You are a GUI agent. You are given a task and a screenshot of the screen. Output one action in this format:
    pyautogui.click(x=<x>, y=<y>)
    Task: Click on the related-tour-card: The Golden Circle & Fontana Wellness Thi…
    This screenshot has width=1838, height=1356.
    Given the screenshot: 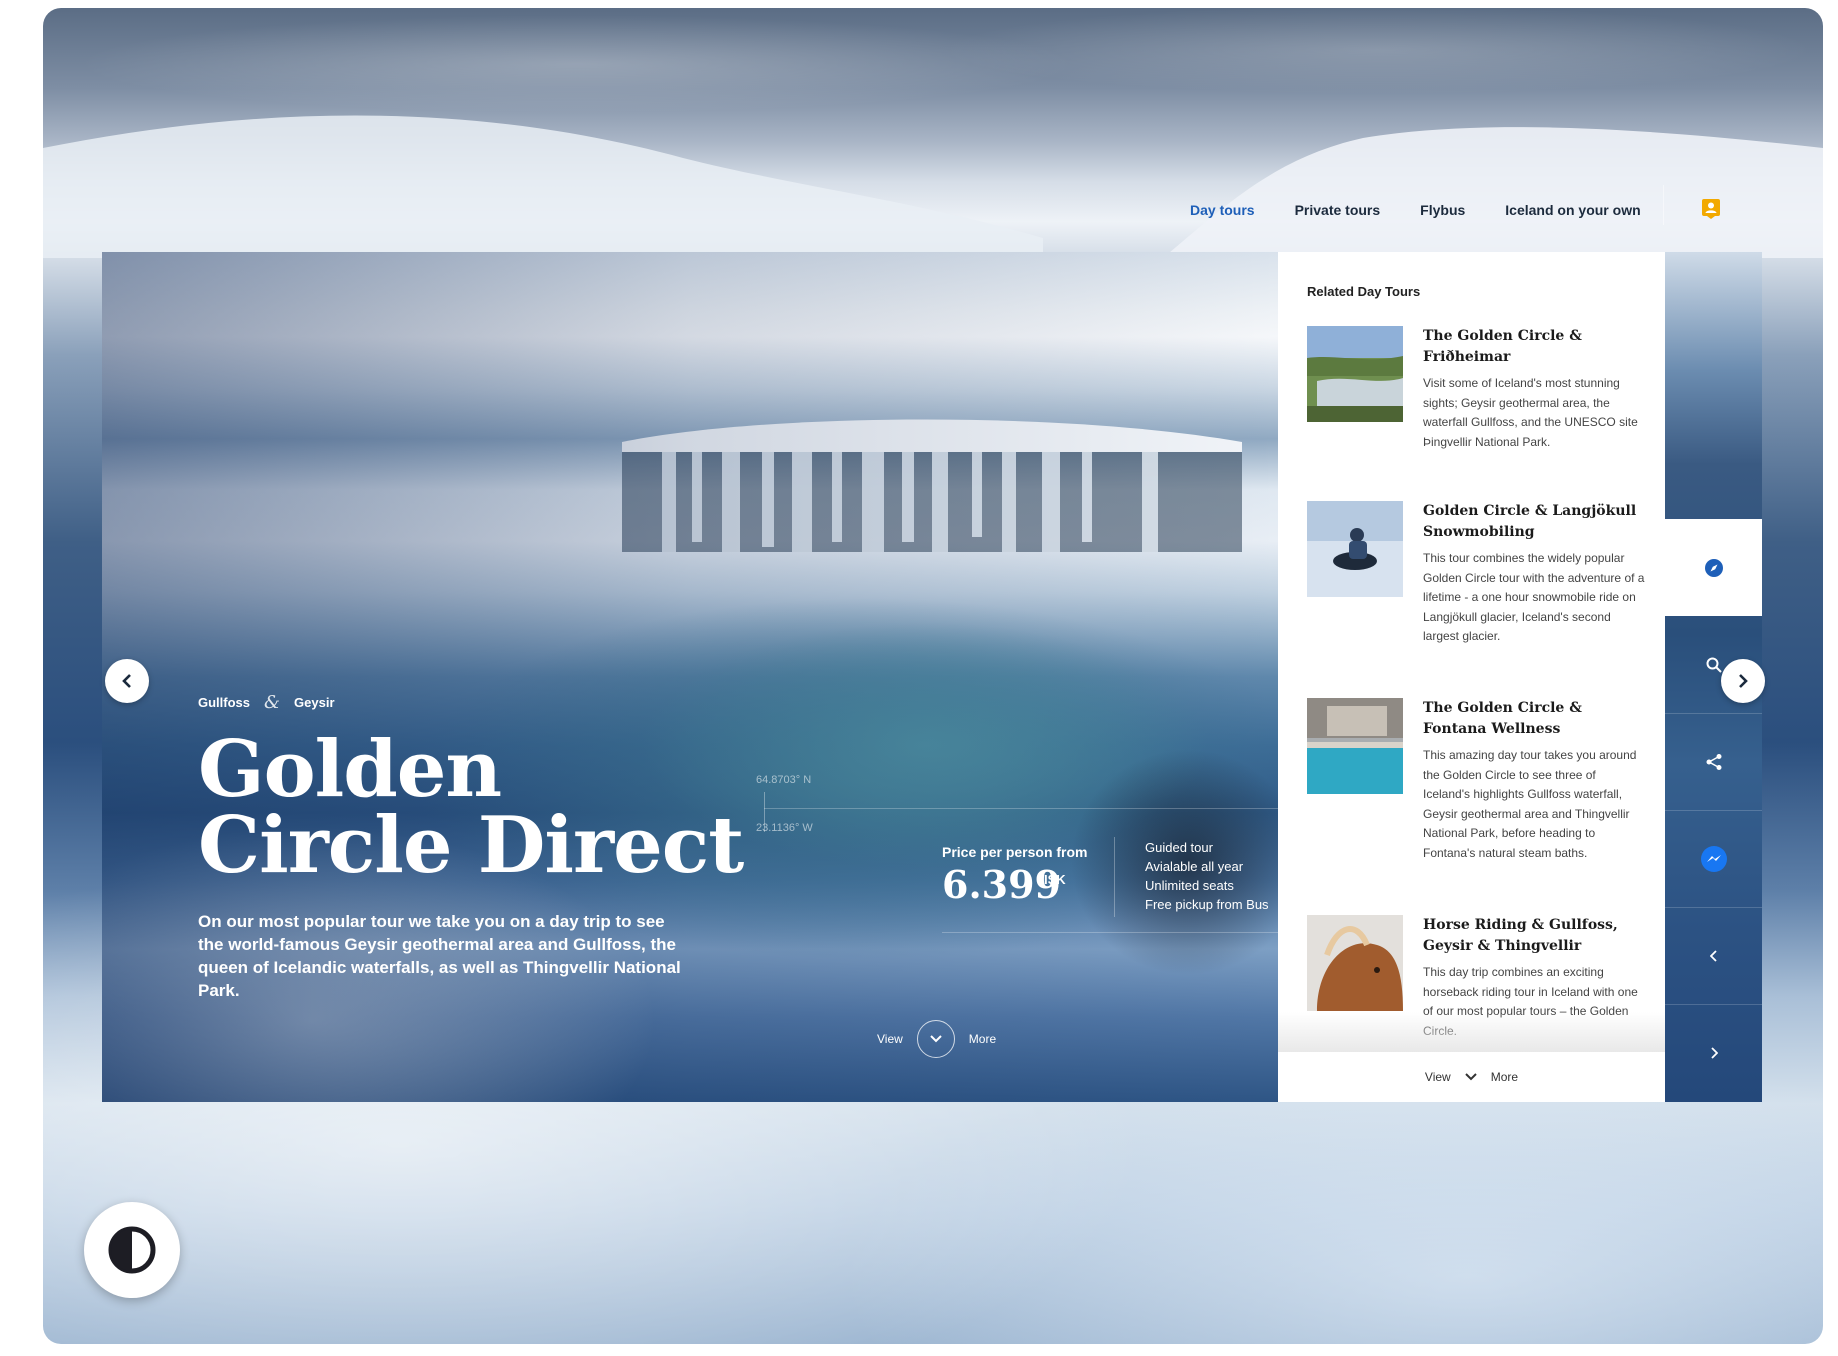 What is the action you would take?
    pyautogui.click(x=1477, y=793)
    